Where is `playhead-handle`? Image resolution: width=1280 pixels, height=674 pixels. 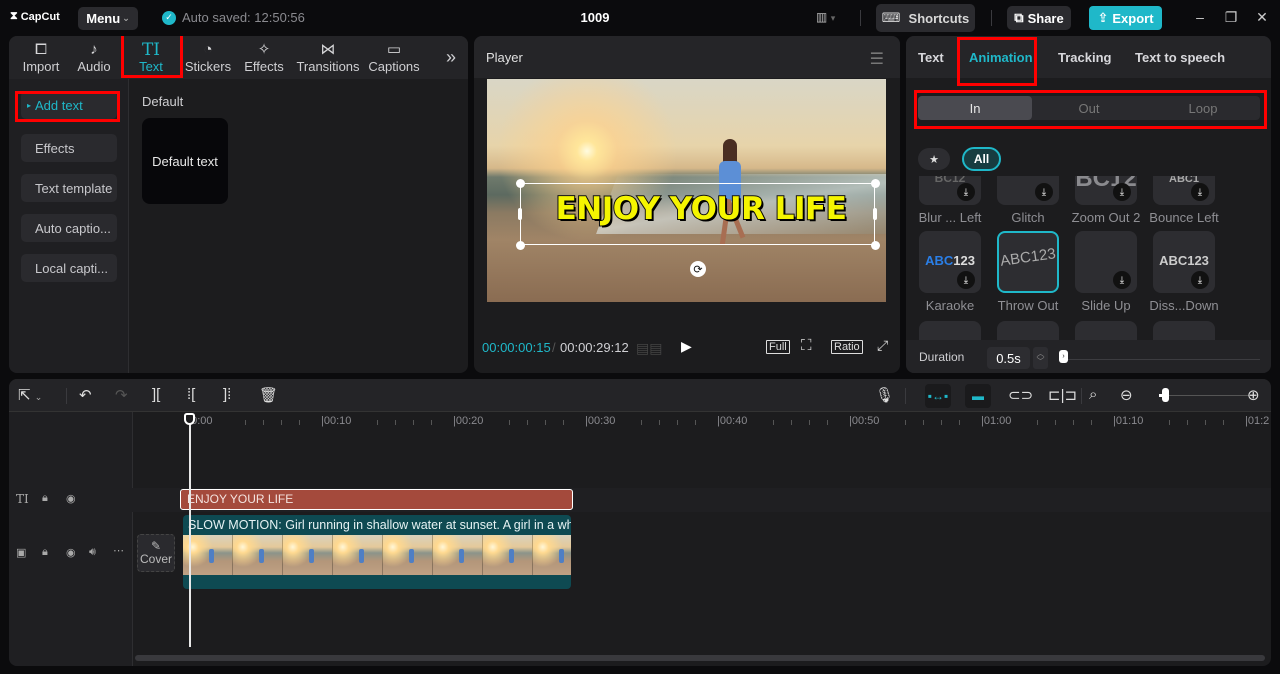
playhead-handle is located at coordinates (189, 419).